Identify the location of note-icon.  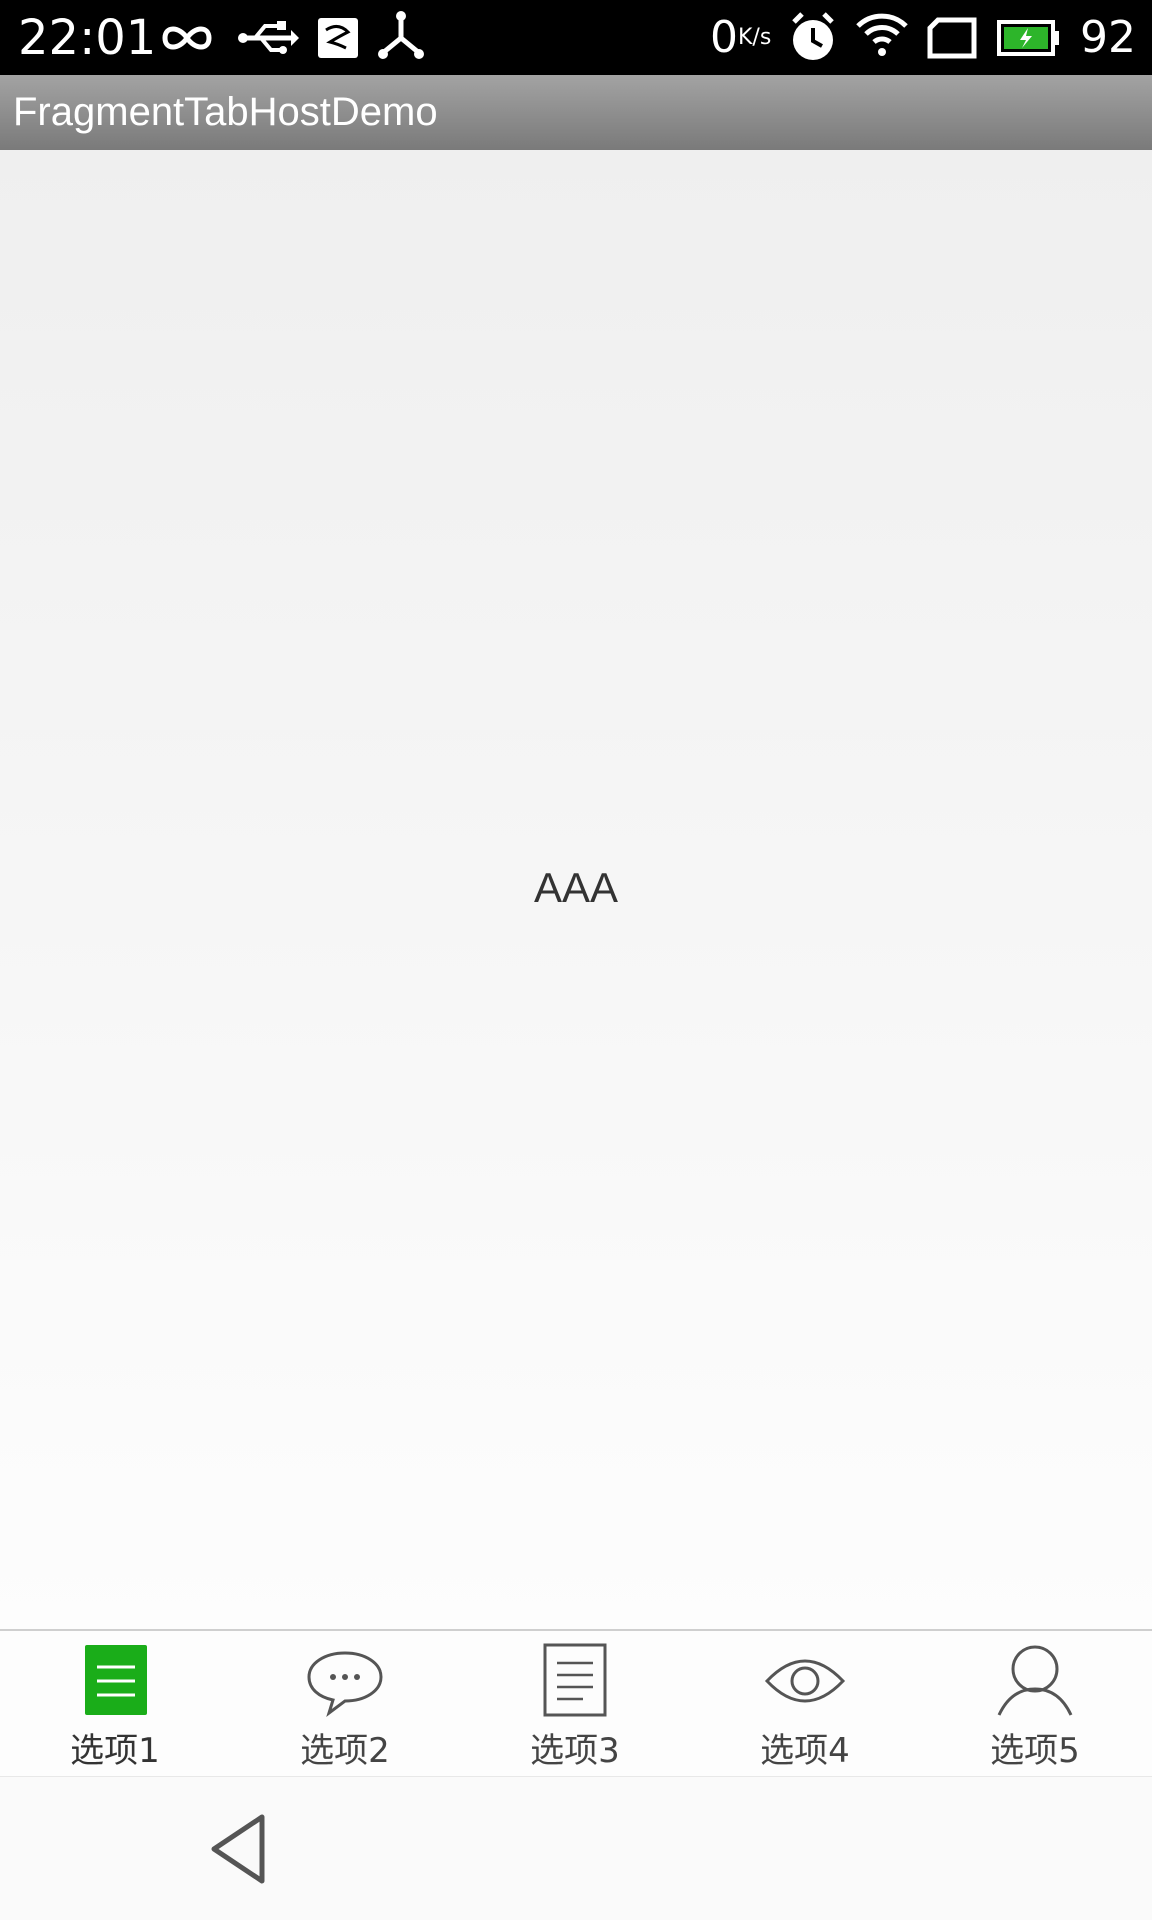
(575, 1680).